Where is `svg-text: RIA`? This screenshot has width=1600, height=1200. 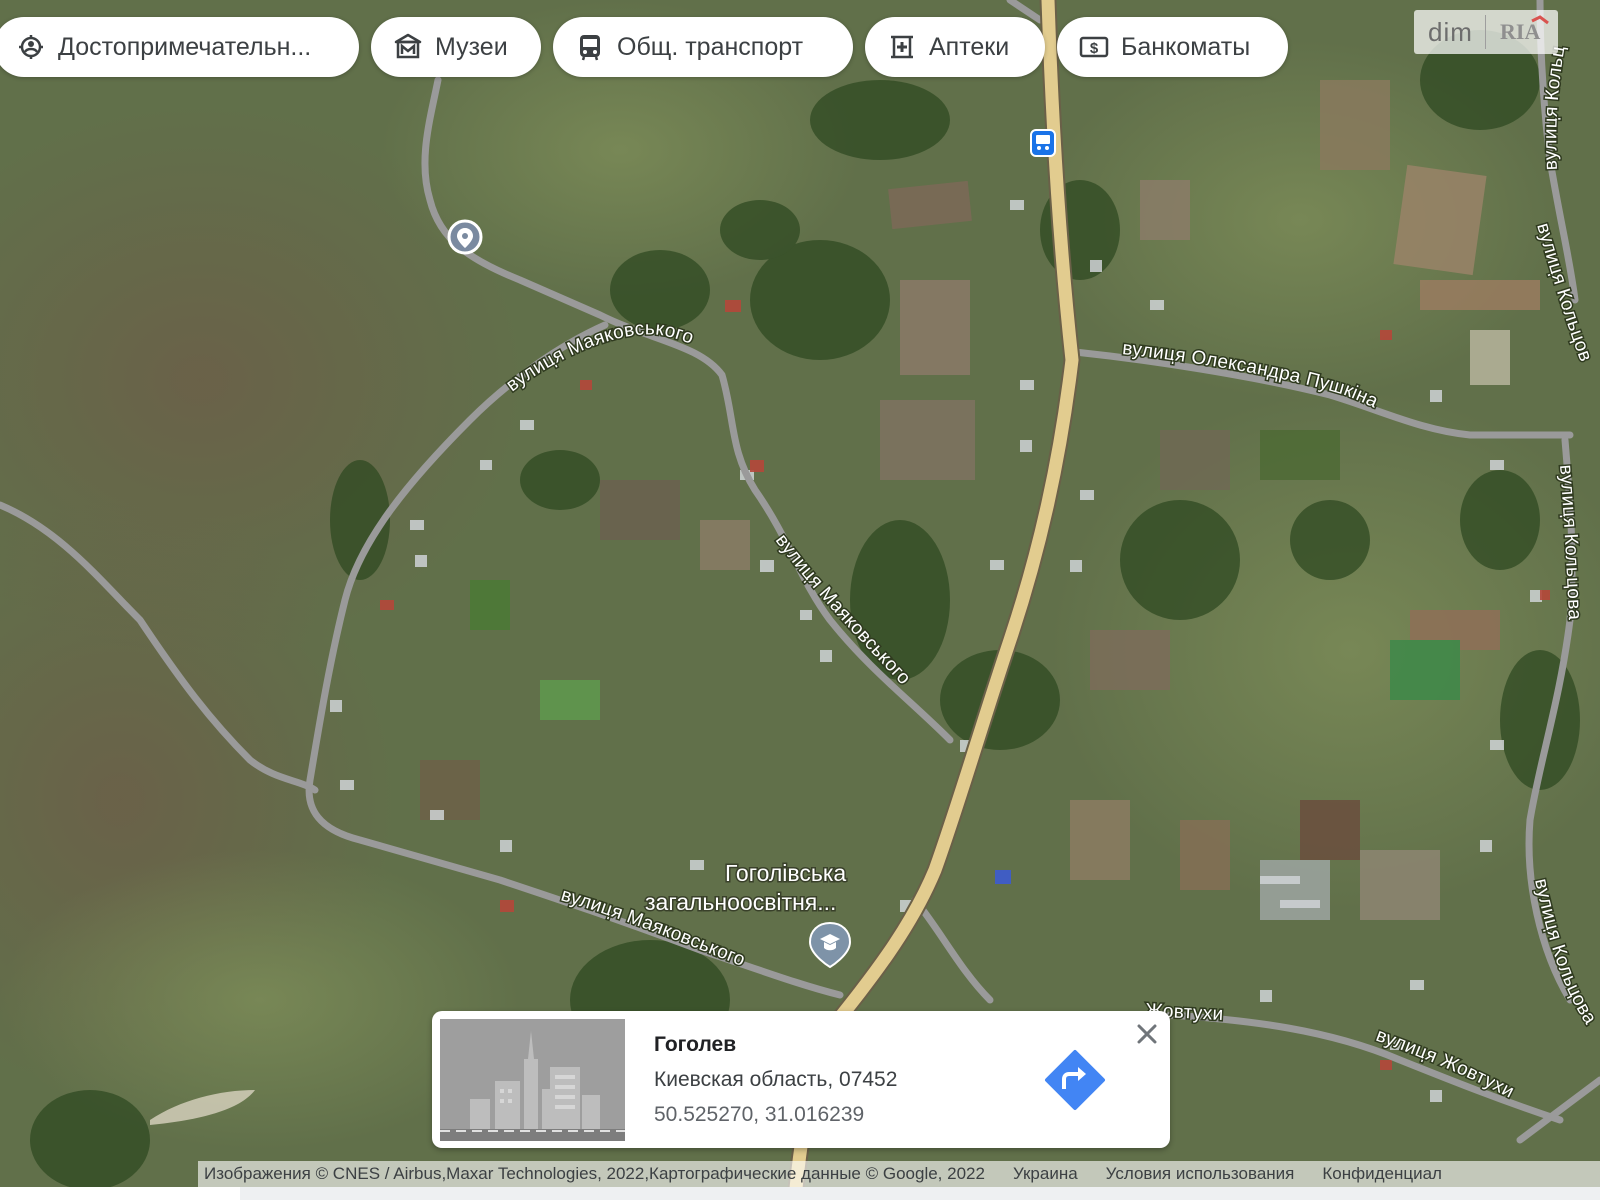
svg-text: RIA is located at coordinates (1520, 31).